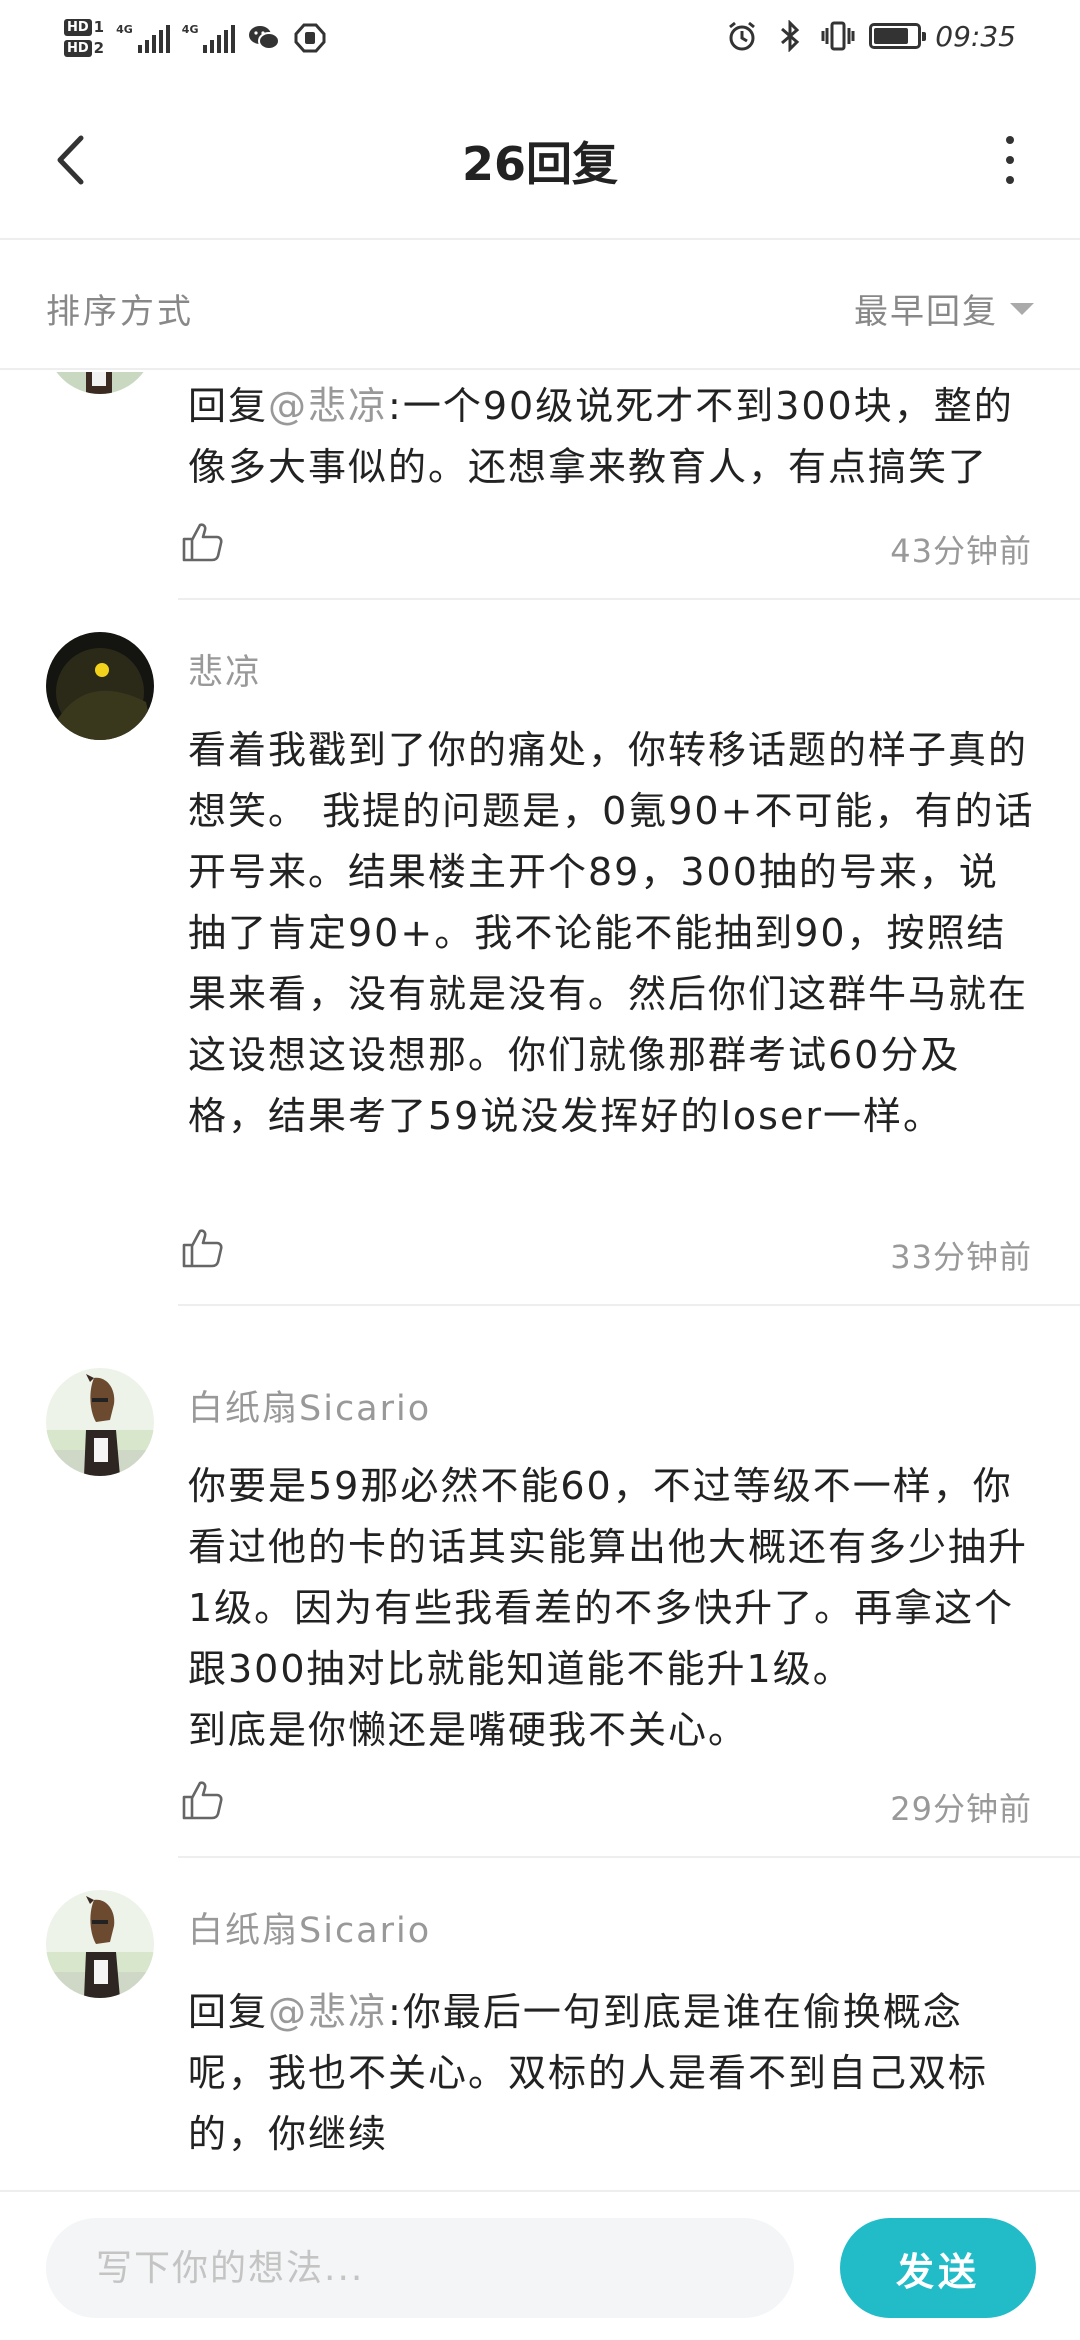  Describe the element at coordinates (539, 164) in the screenshot. I see `page-title: 26回复` at that location.